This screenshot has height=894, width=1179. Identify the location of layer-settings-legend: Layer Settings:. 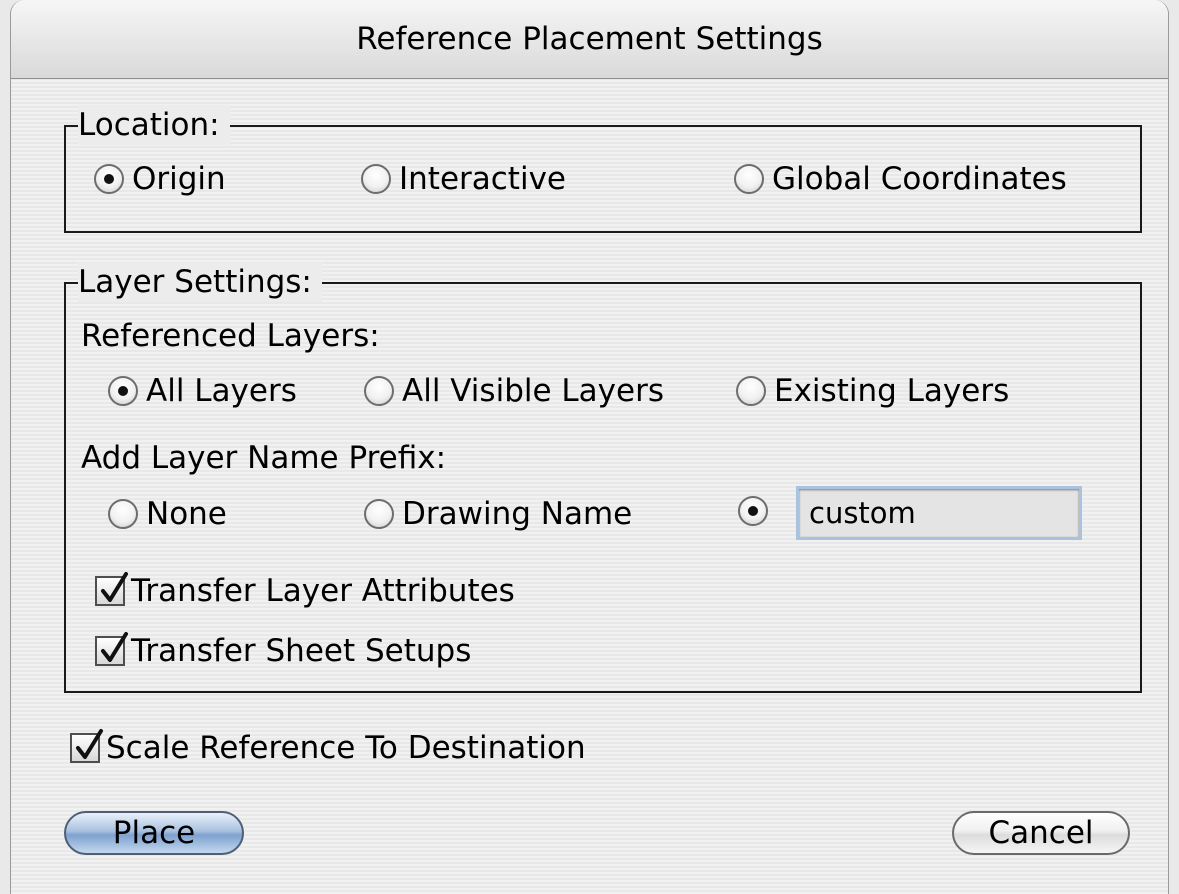
(200, 282).